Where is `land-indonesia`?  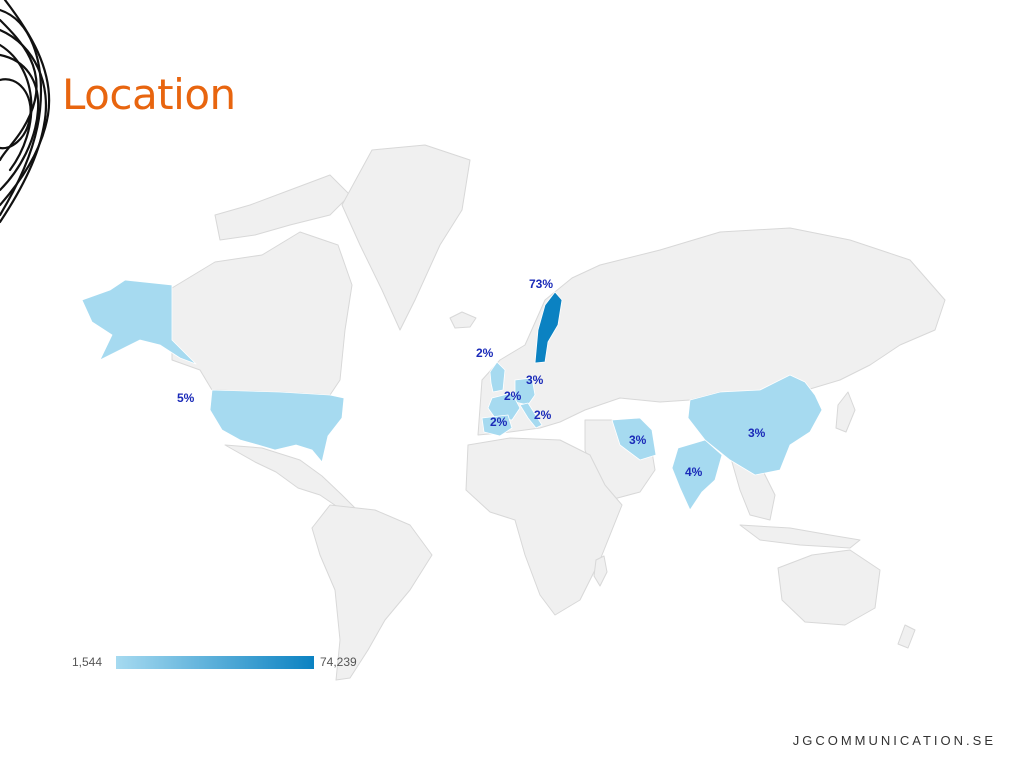 land-indonesia is located at coordinates (800, 536).